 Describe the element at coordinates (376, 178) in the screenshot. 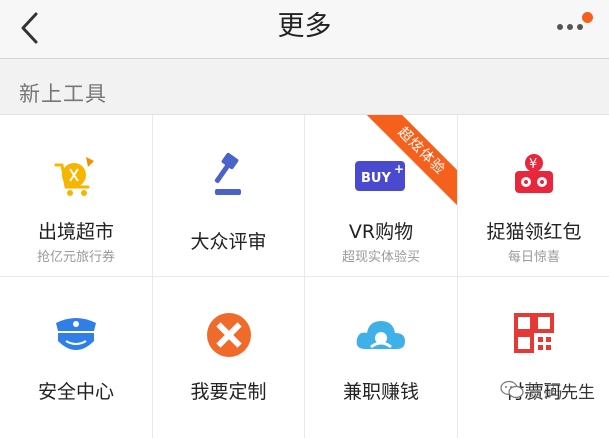

I see `svg-text: BUY` at that location.